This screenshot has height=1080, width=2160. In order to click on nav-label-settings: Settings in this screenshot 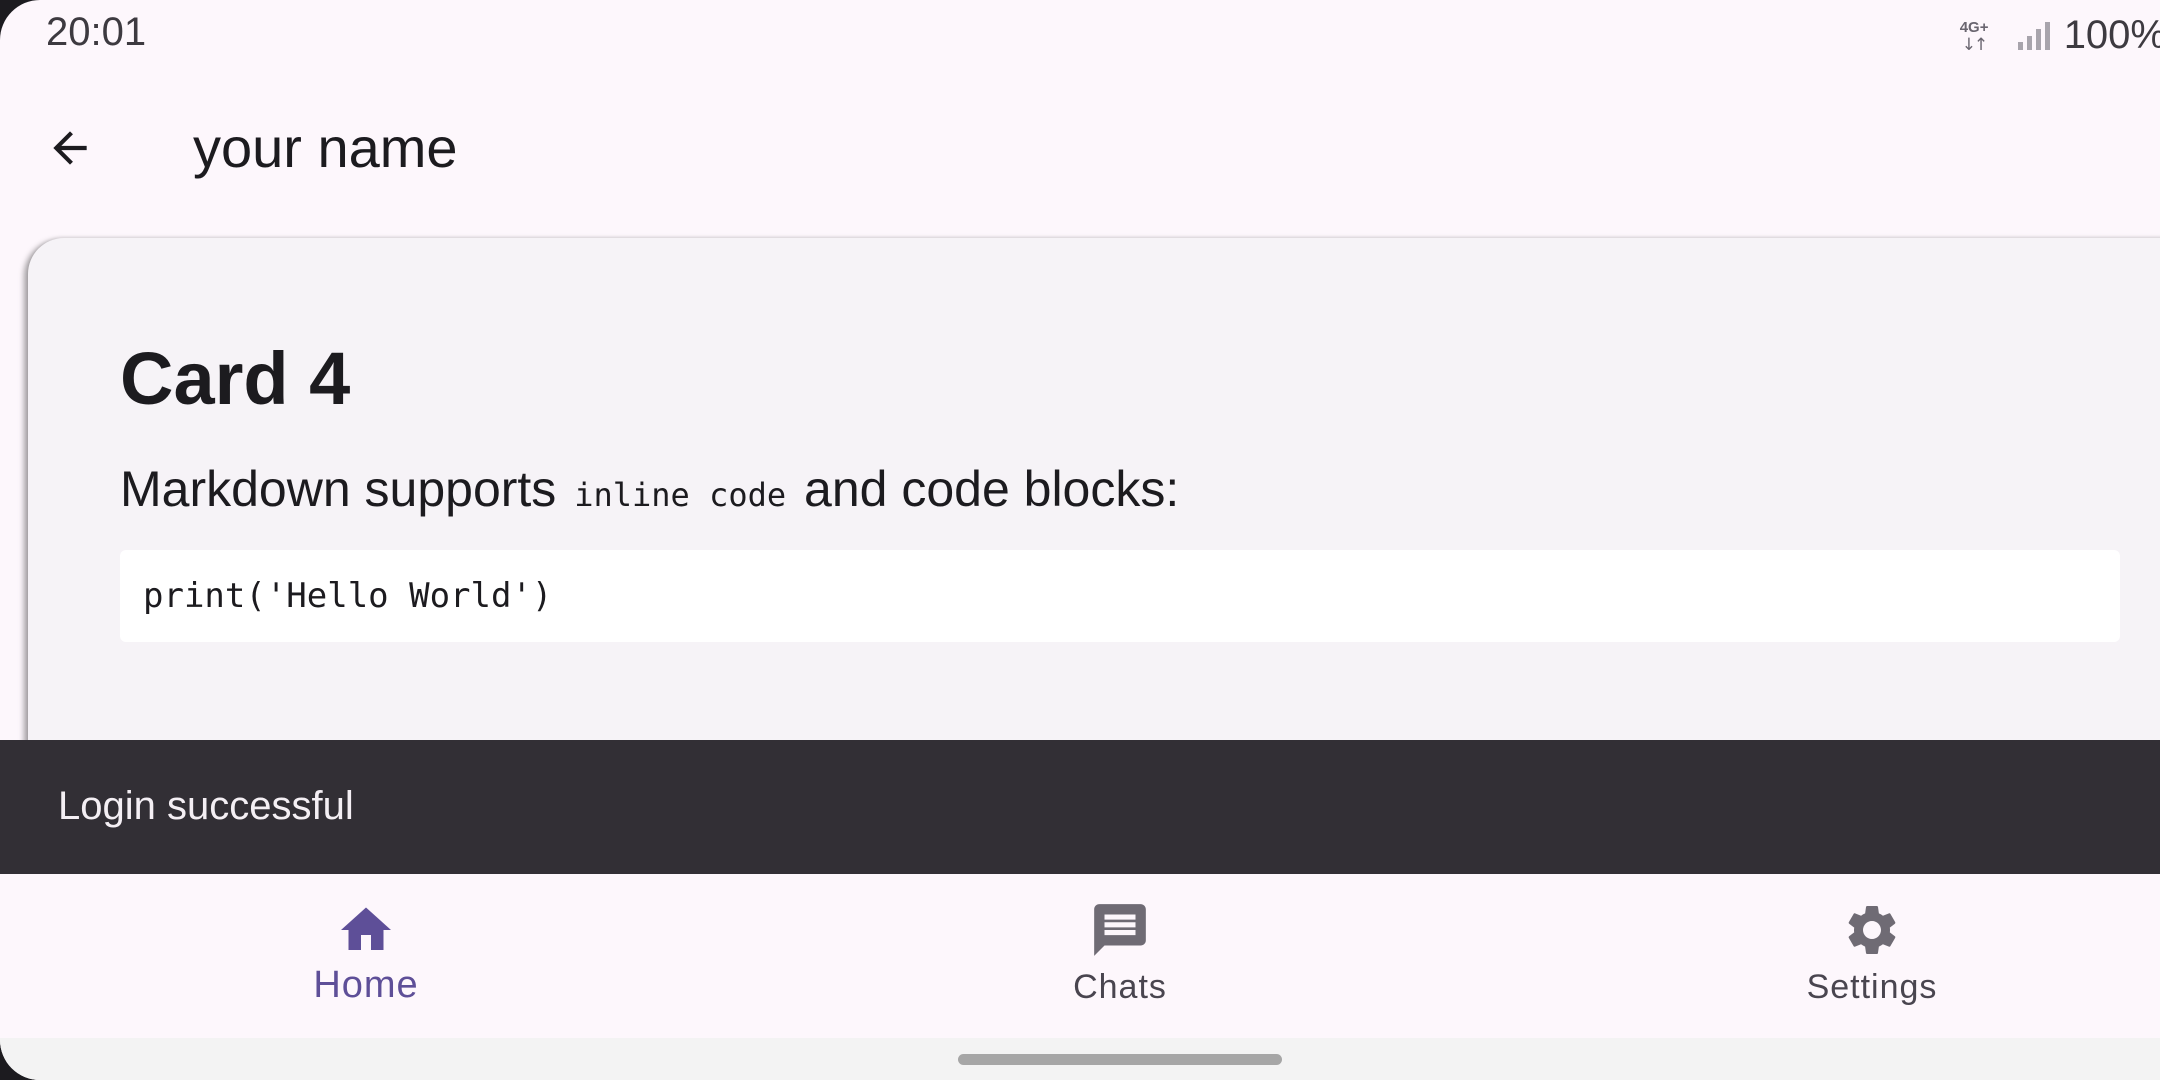, I will do `click(1872, 987)`.